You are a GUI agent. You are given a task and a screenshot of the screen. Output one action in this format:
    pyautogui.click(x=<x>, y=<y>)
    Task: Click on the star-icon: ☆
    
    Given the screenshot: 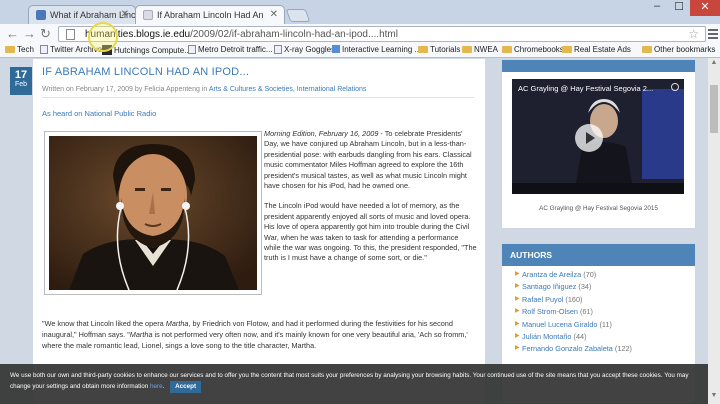 What is the action you would take?
    pyautogui.click(x=693, y=34)
    